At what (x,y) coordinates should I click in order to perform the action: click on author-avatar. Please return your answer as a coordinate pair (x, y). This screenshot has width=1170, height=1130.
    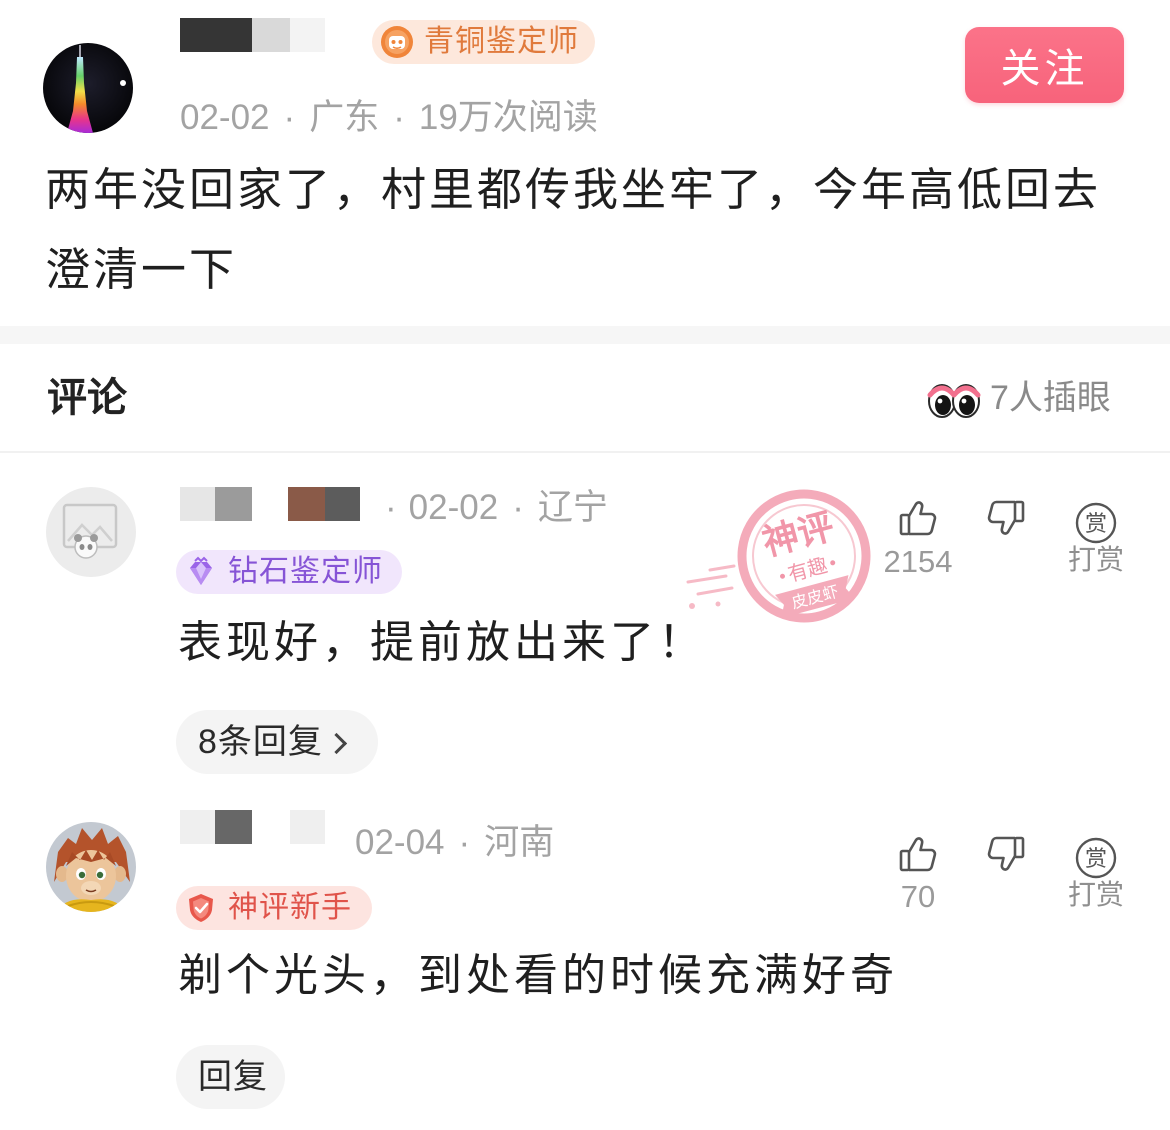
    Looking at the image, I should click on (88, 88).